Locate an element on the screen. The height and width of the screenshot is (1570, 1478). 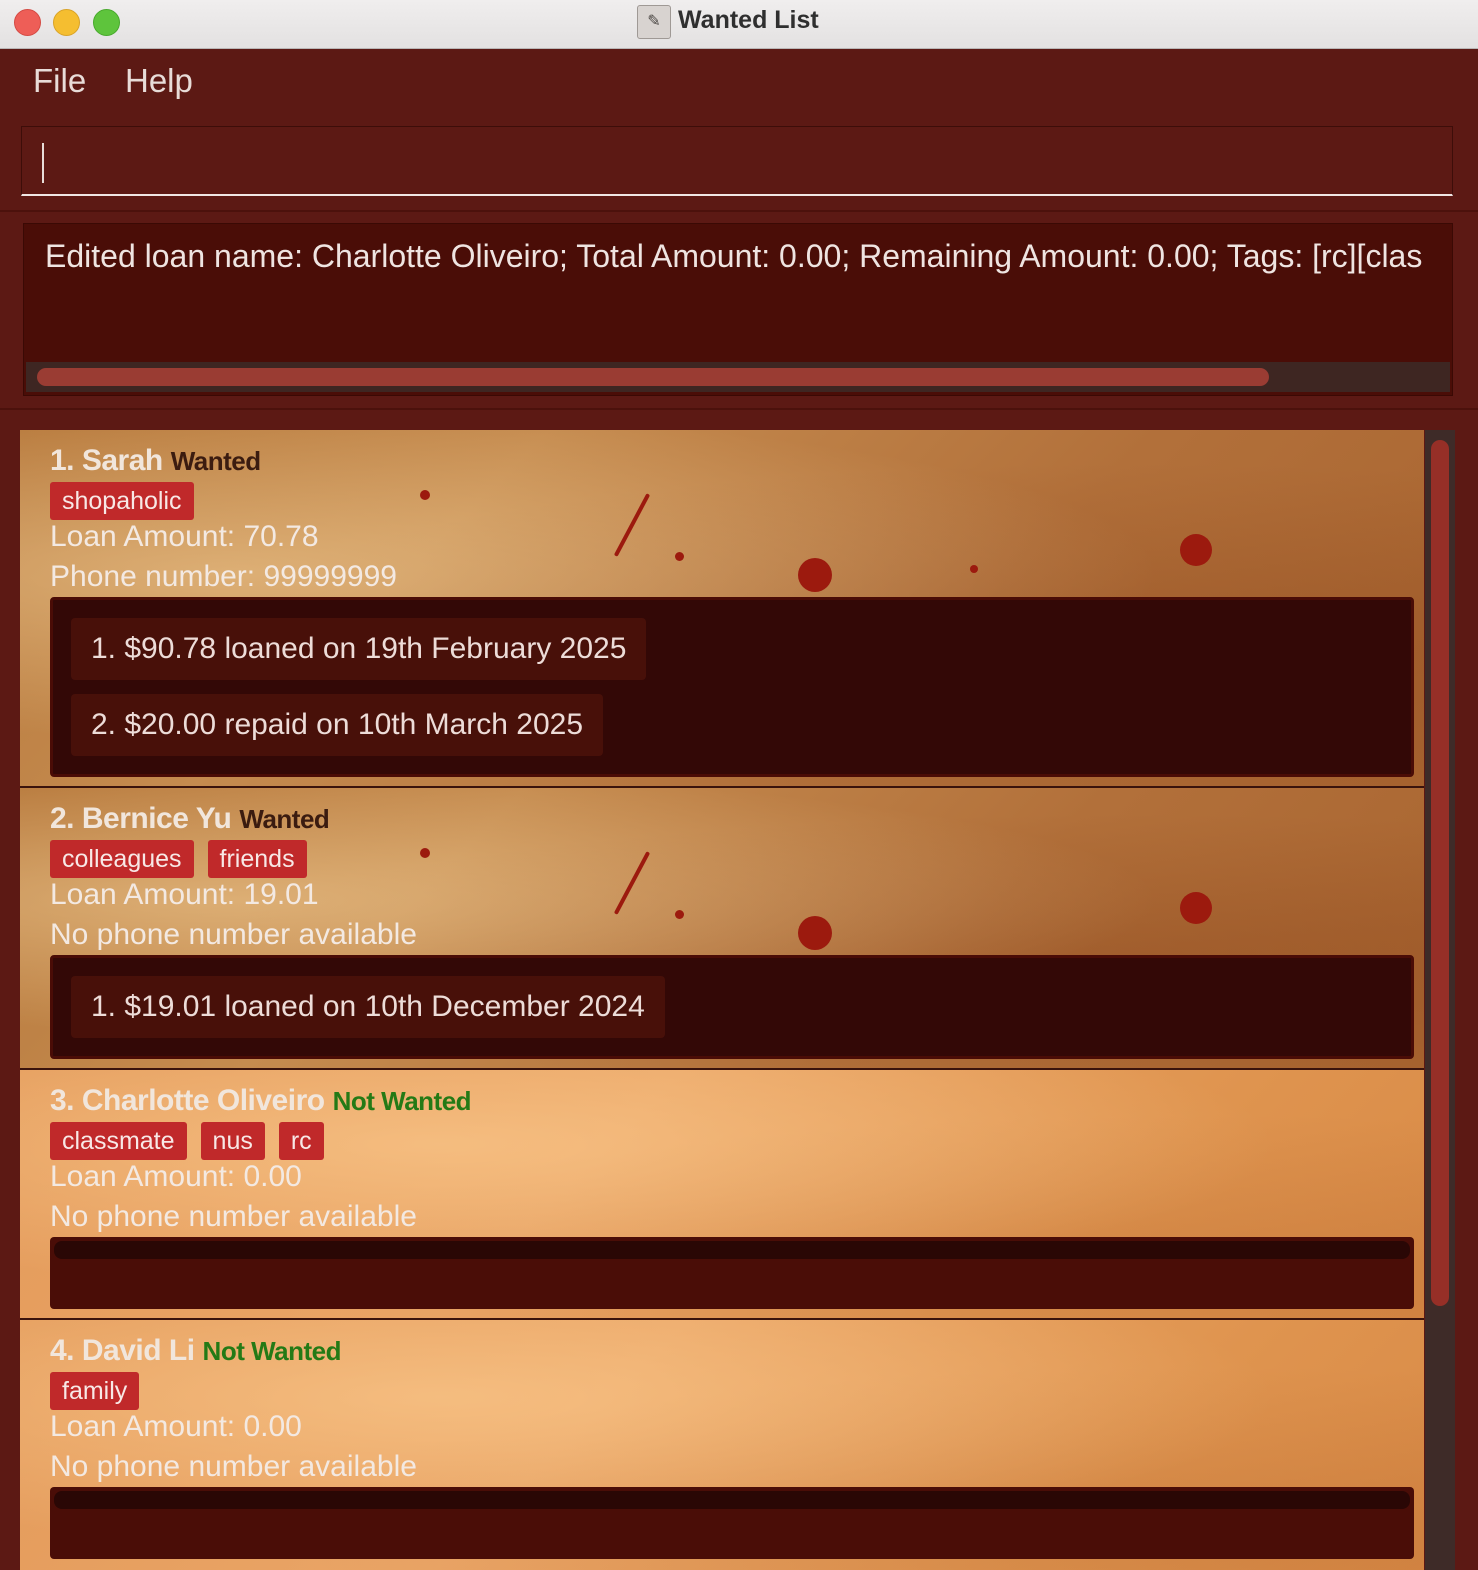
menu-file: File is located at coordinates (59, 81).